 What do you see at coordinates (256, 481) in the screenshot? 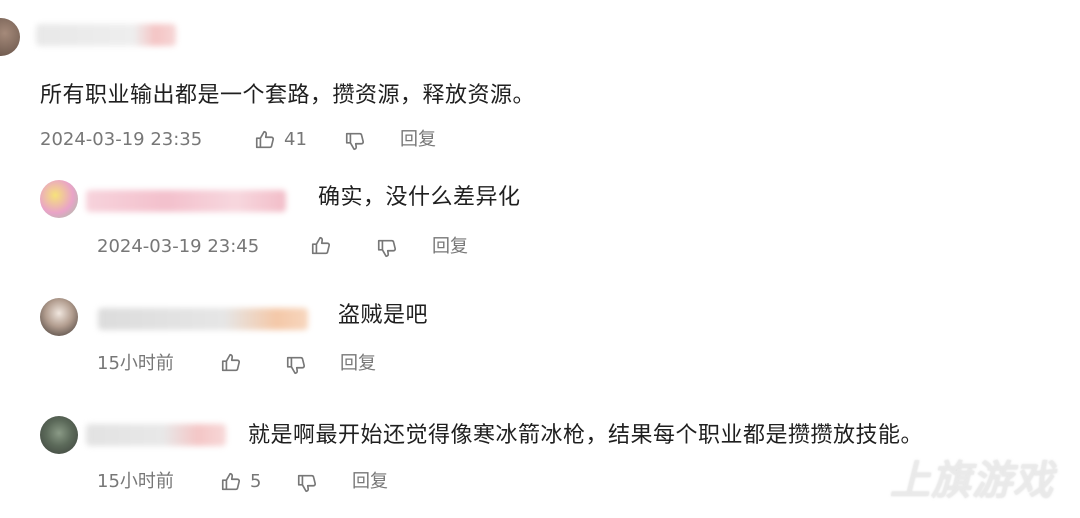
I see `like-count: 5` at bounding box center [256, 481].